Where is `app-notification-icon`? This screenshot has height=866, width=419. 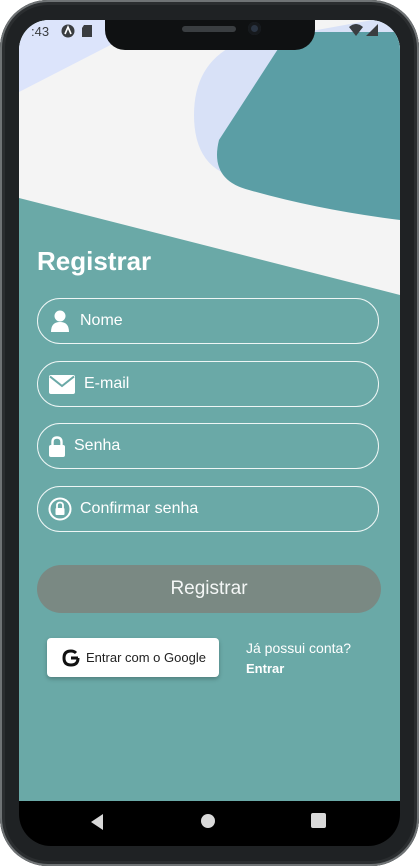
app-notification-icon is located at coordinates (68, 31).